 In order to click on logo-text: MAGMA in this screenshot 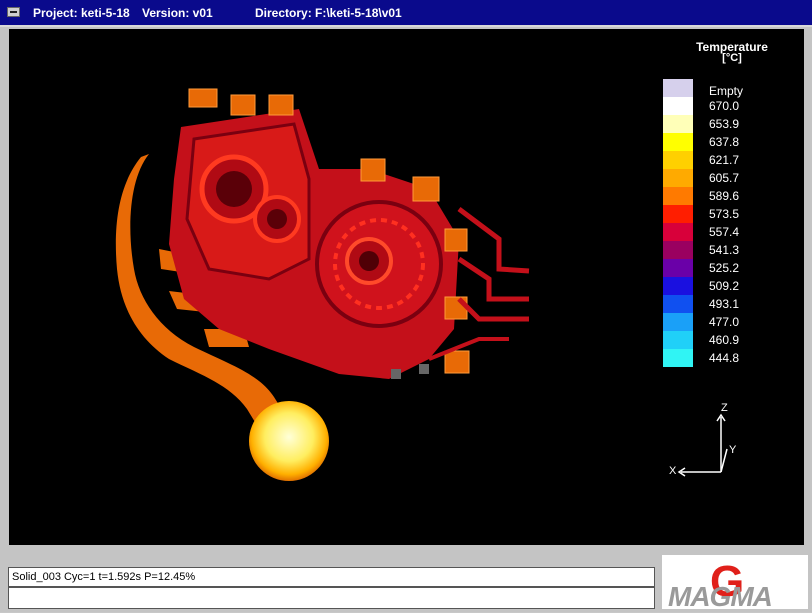, I will do `click(720, 596)`.